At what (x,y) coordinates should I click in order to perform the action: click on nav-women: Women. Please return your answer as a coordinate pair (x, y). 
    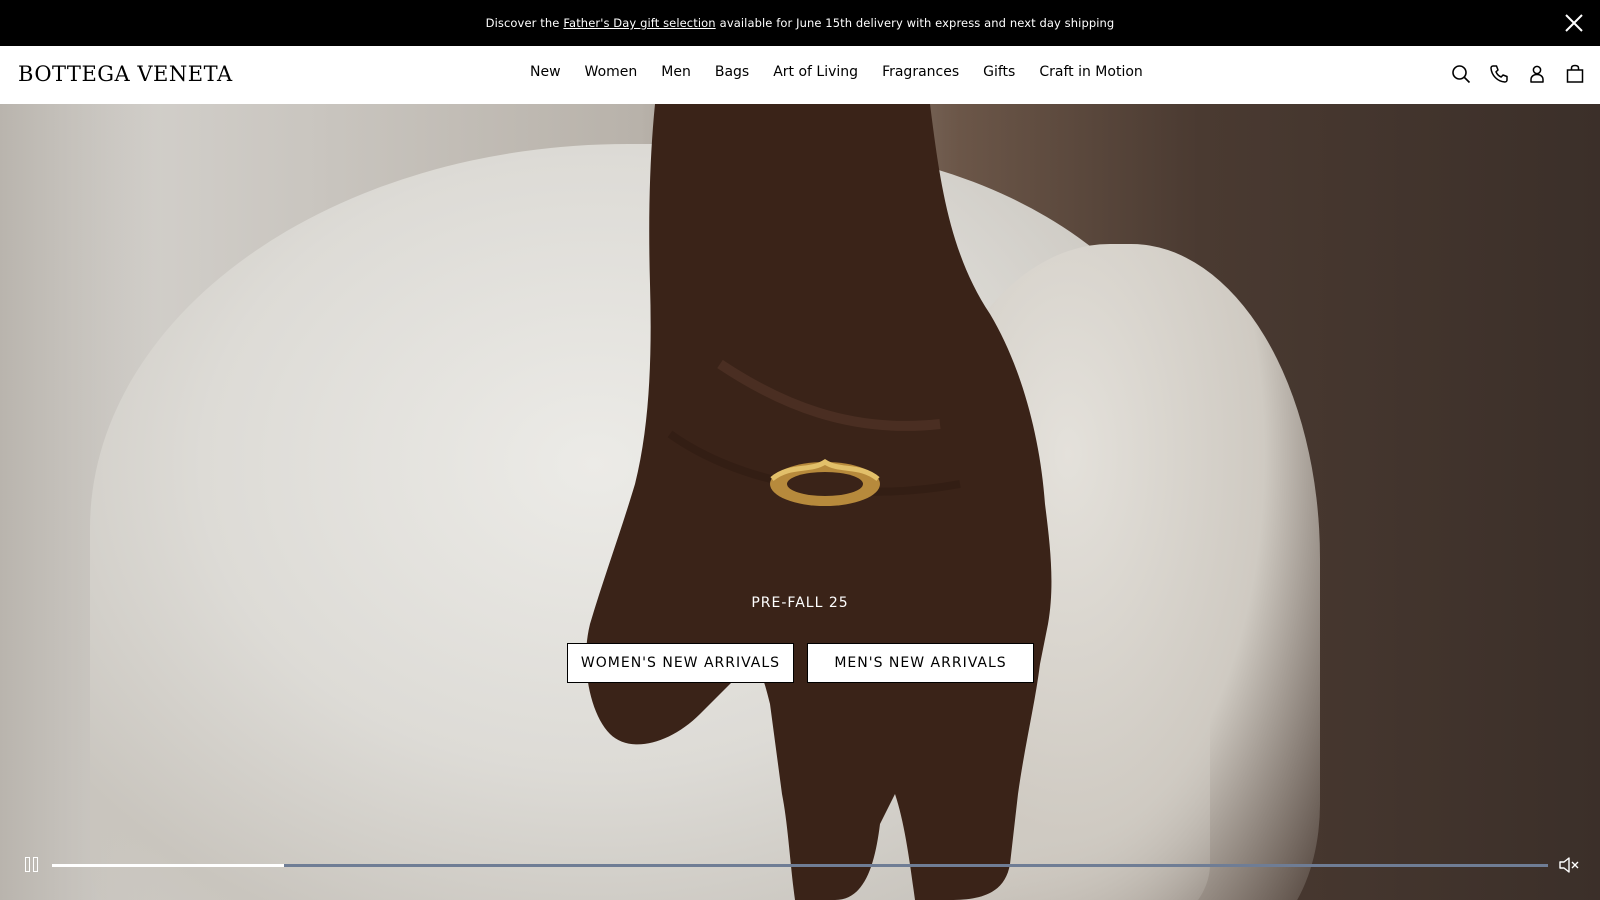
    Looking at the image, I should click on (611, 72).